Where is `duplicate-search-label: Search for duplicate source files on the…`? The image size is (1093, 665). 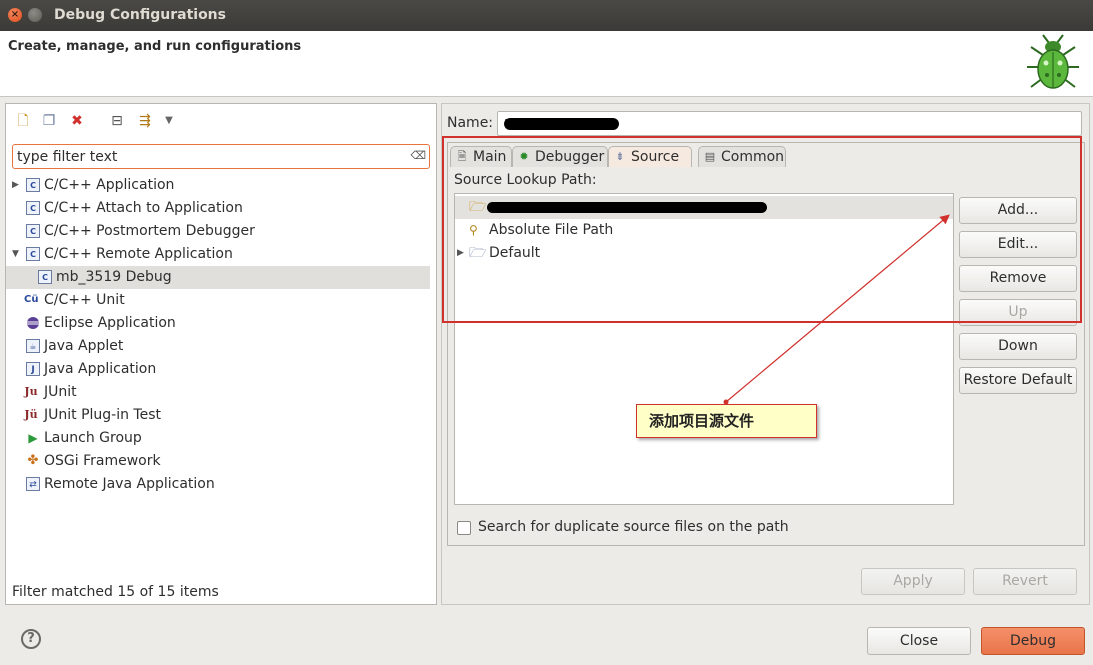 duplicate-search-label: Search for duplicate source files on the… is located at coordinates (633, 527).